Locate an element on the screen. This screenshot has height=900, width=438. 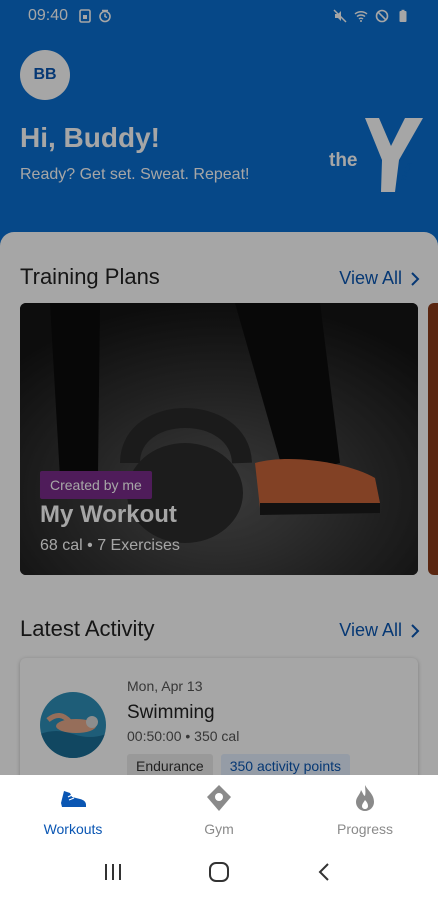
nav-label-progress: Progress is located at coordinates (365, 829).